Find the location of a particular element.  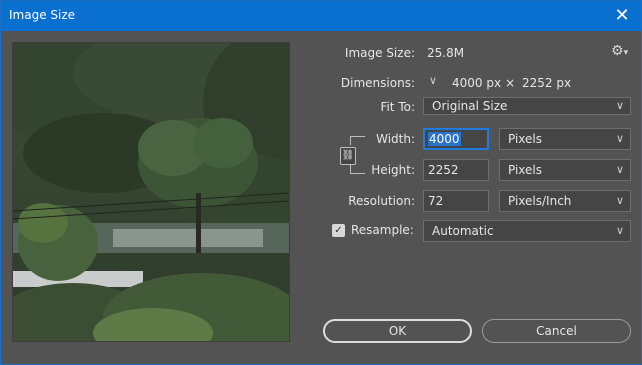

width-label: Width: is located at coordinates (395, 139).